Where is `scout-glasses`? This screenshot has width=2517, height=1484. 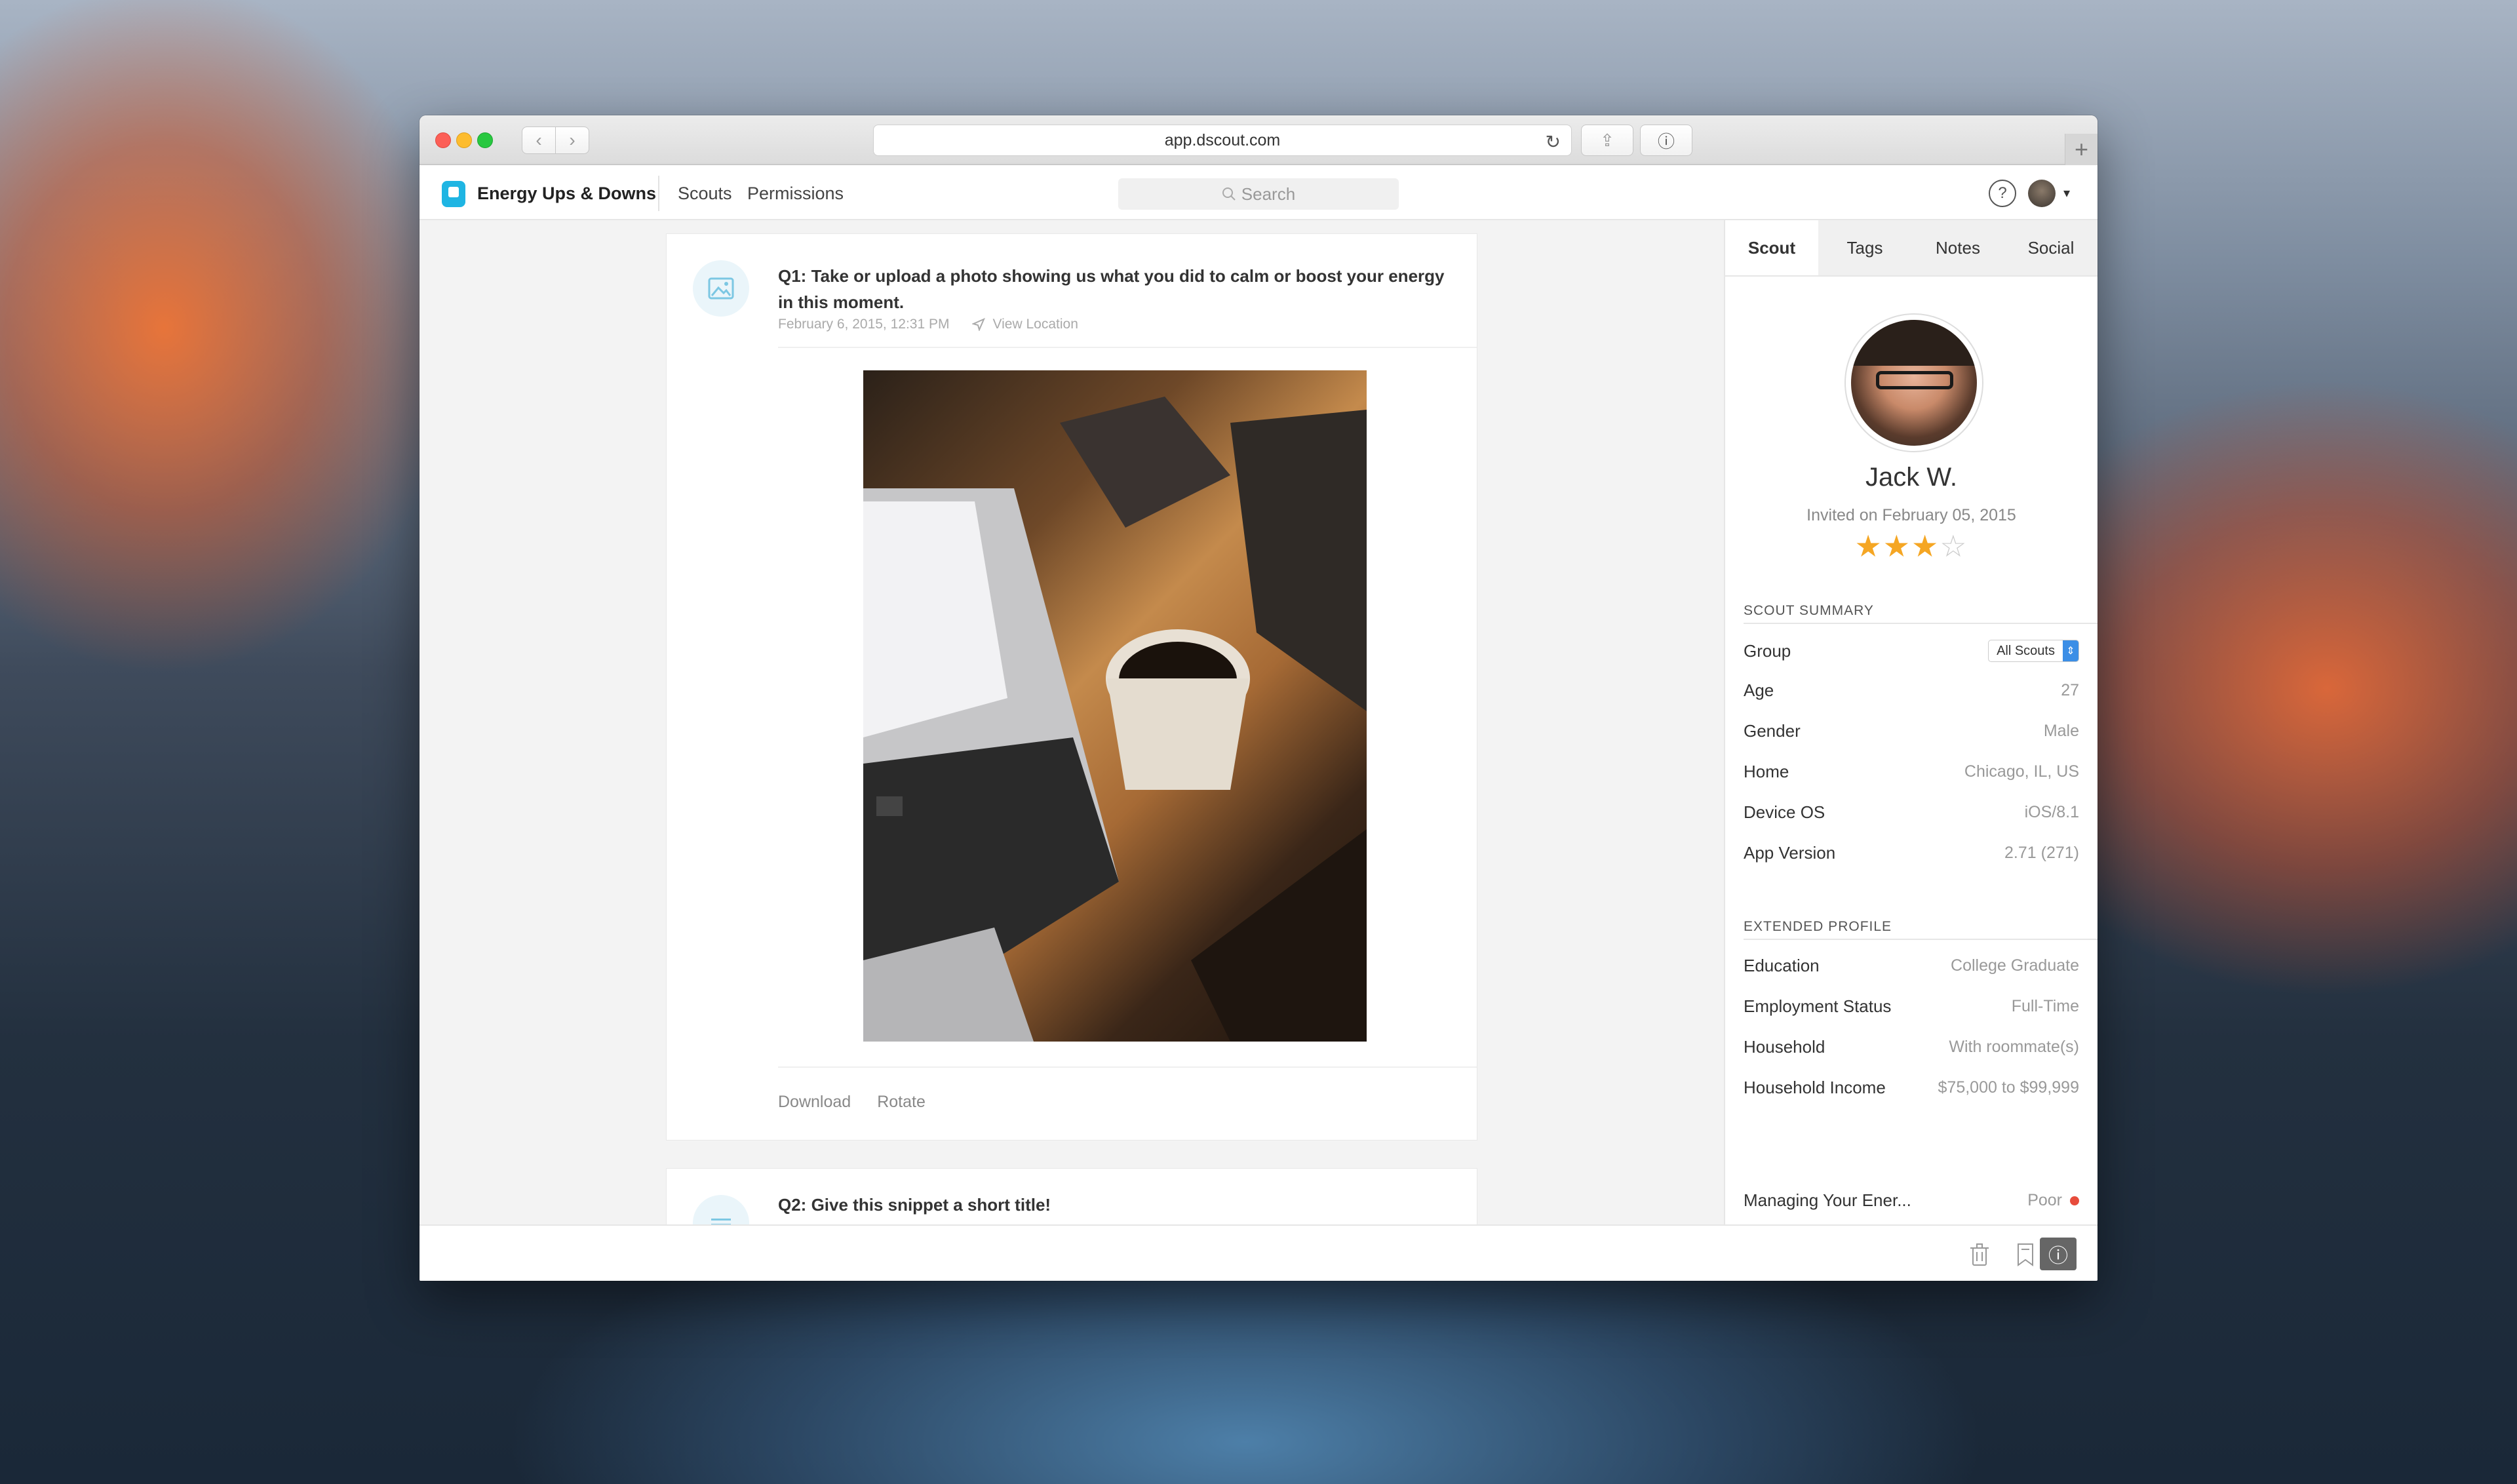 scout-glasses is located at coordinates (1914, 380).